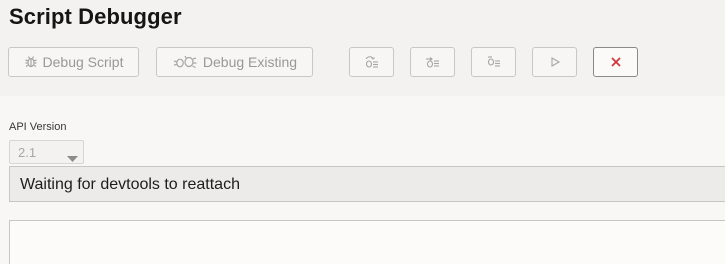  I want to click on chevron-down-icon, so click(72, 157).